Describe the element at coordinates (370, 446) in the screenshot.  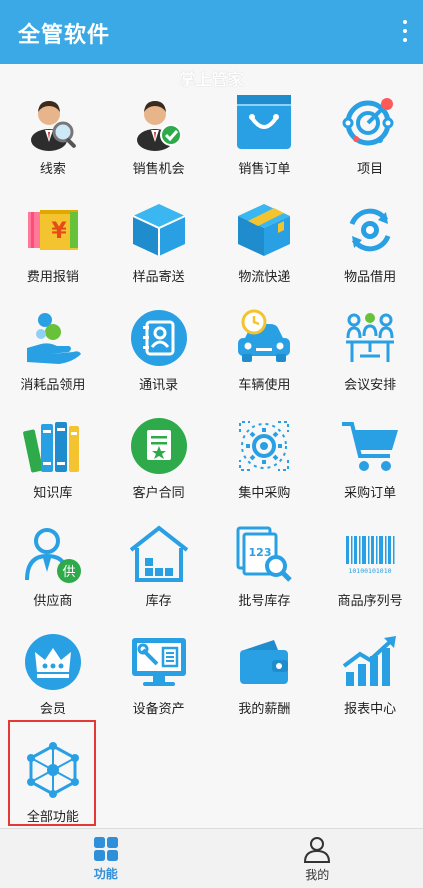
I see `cart-icon` at that location.